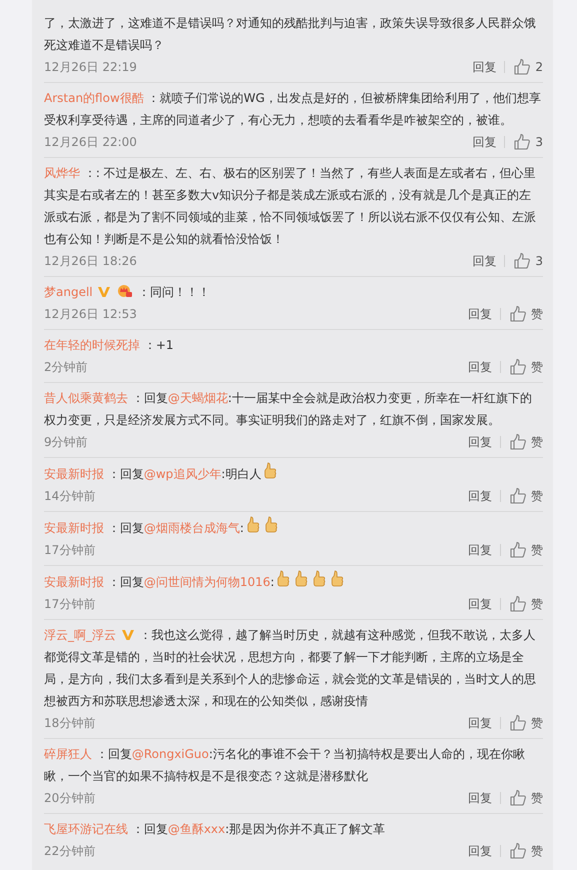 The image size is (577, 870). I want to click on comment-time: 18分钟前, so click(70, 723).